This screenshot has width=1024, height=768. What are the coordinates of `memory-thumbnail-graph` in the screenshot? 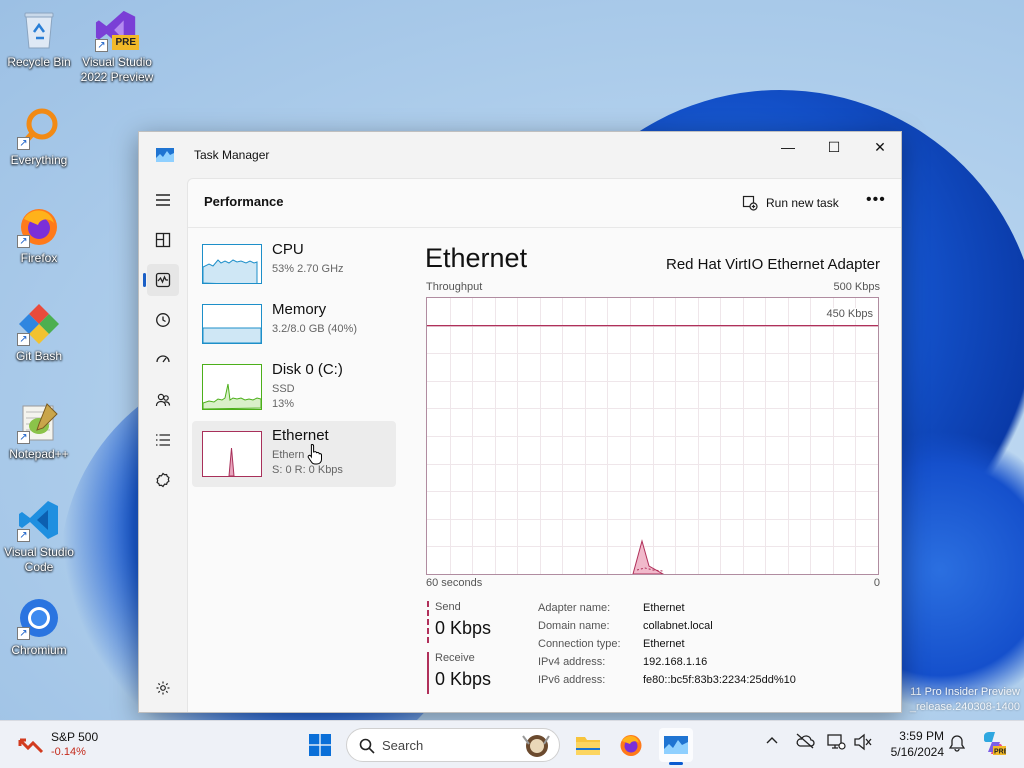 It's located at (232, 324).